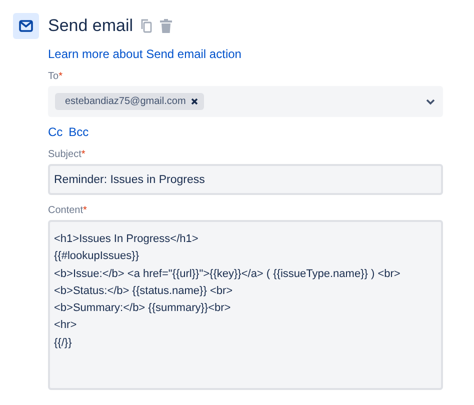  I want to click on field-label: To*, so click(55, 76).